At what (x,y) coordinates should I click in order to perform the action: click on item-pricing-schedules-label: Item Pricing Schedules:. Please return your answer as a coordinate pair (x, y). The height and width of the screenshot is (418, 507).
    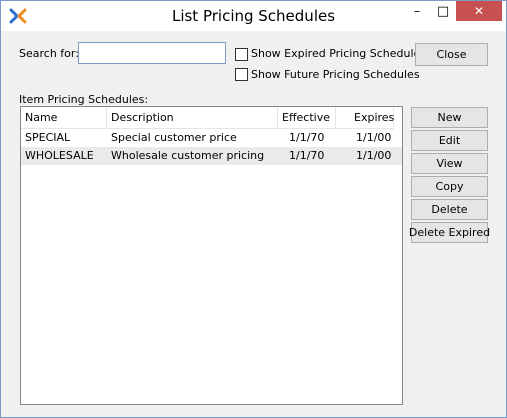
    Looking at the image, I should click on (84, 99).